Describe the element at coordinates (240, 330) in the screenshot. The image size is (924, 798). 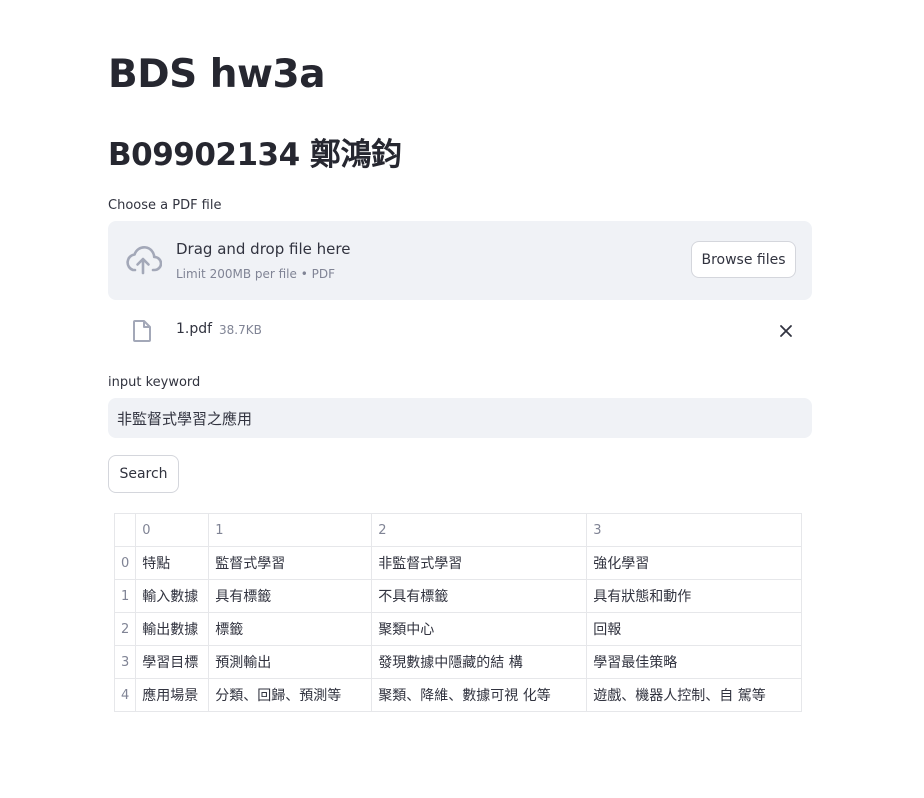
I see `file-size: 38.7KB` at that location.